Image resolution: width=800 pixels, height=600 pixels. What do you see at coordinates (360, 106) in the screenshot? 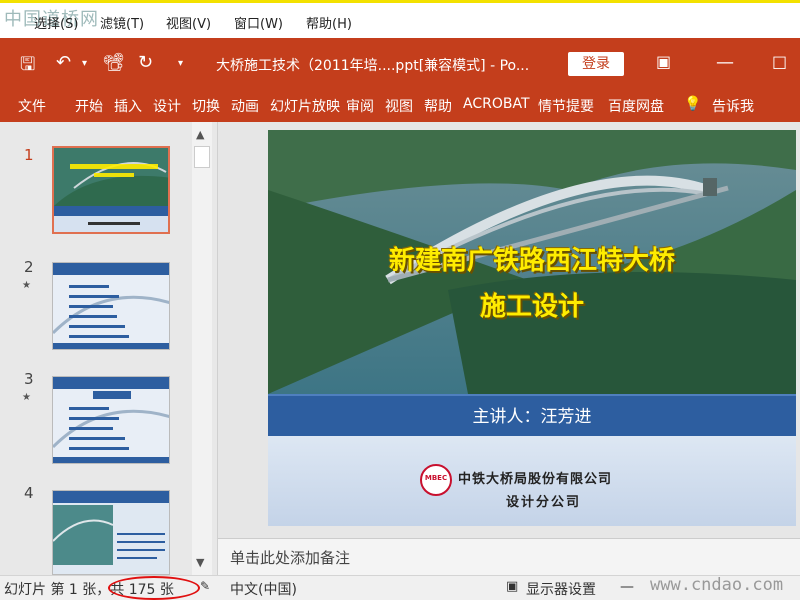
I see `tab-review: 审阅` at bounding box center [360, 106].